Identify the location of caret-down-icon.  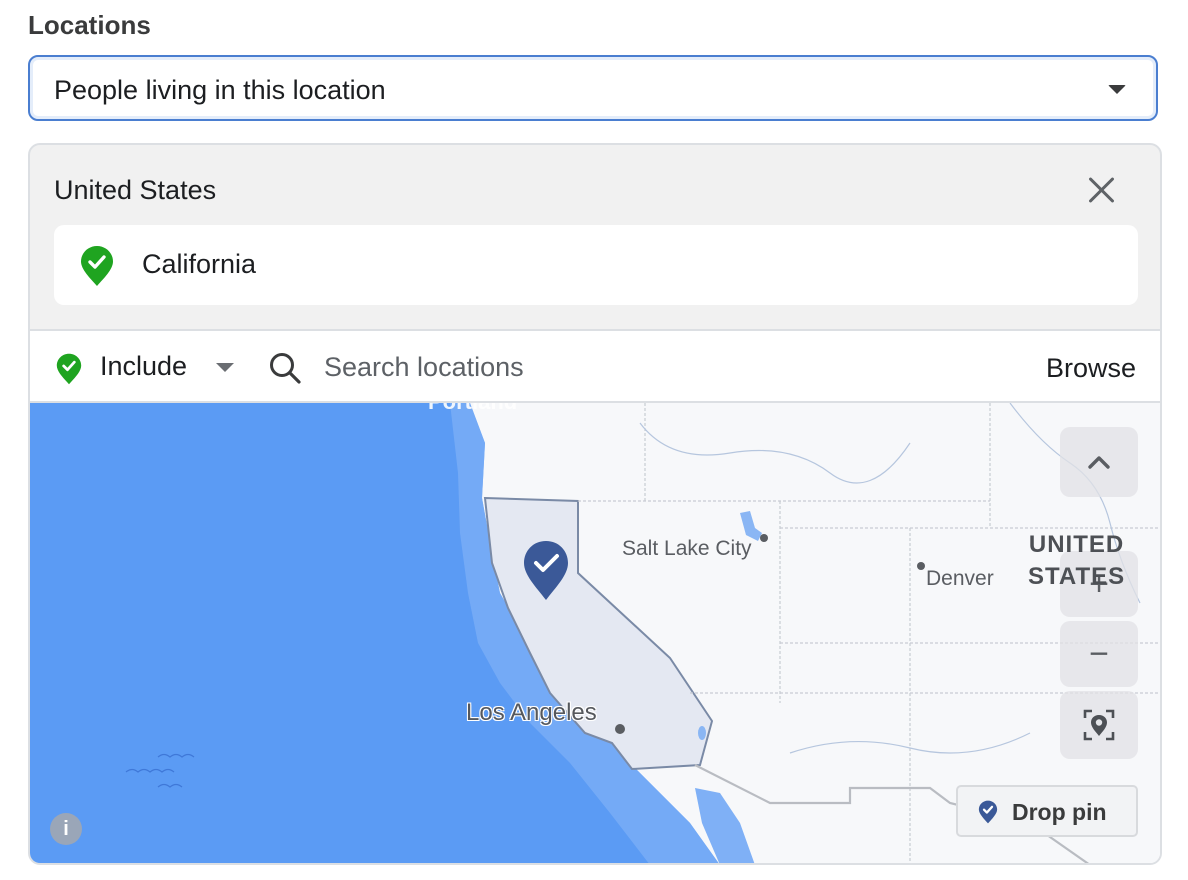
(1117, 89).